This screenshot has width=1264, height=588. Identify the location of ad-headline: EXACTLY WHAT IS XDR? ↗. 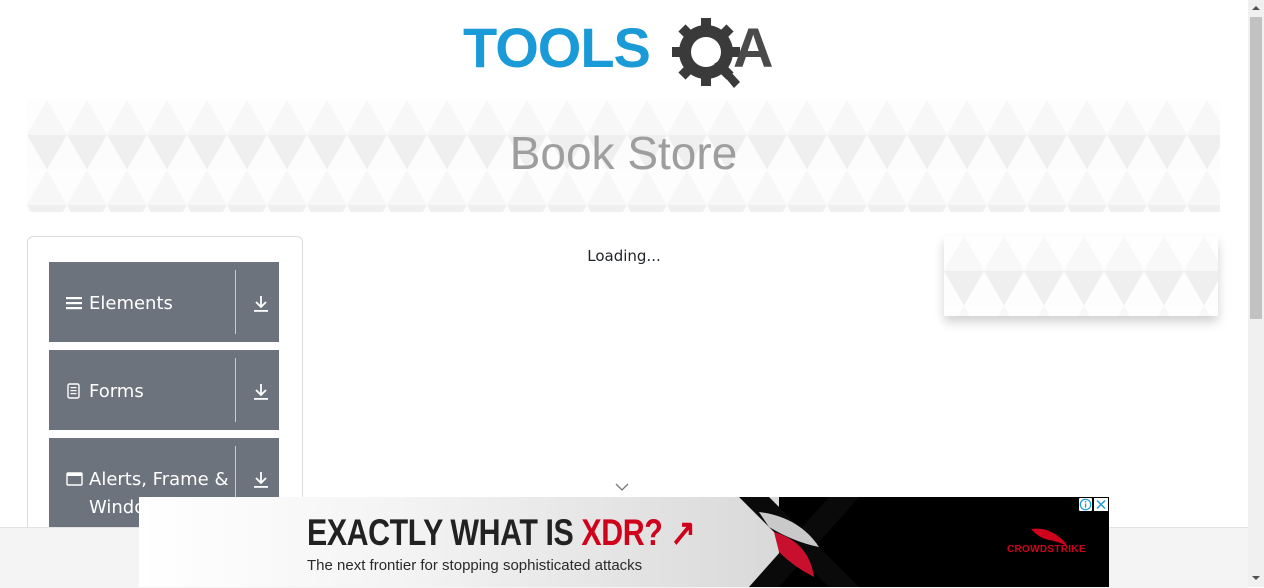
(501, 532).